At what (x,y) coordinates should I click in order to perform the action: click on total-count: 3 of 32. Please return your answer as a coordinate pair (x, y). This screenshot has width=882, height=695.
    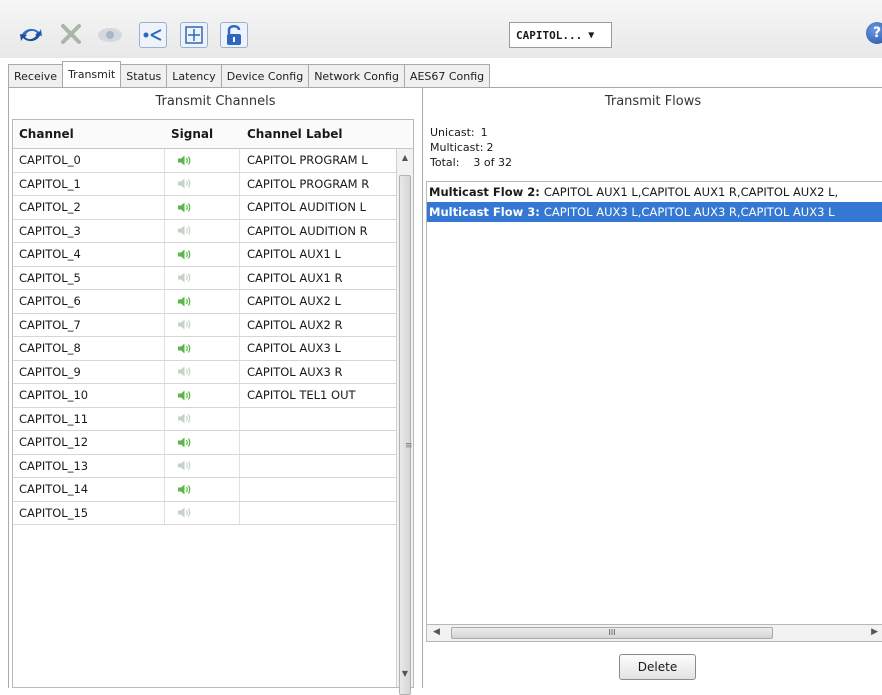
    Looking at the image, I should click on (492, 162).